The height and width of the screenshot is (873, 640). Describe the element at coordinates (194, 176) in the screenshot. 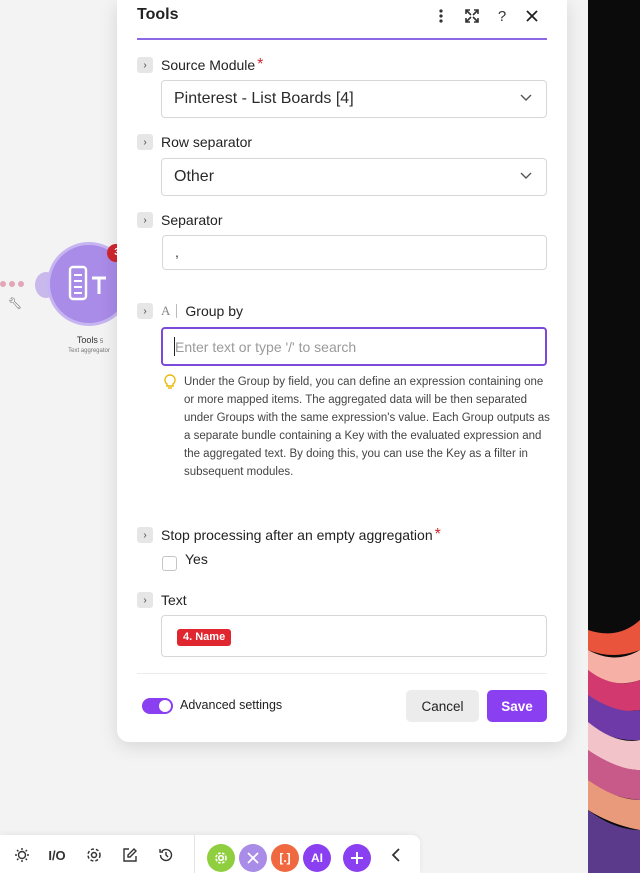

I see `row-separator-value: Other` at that location.